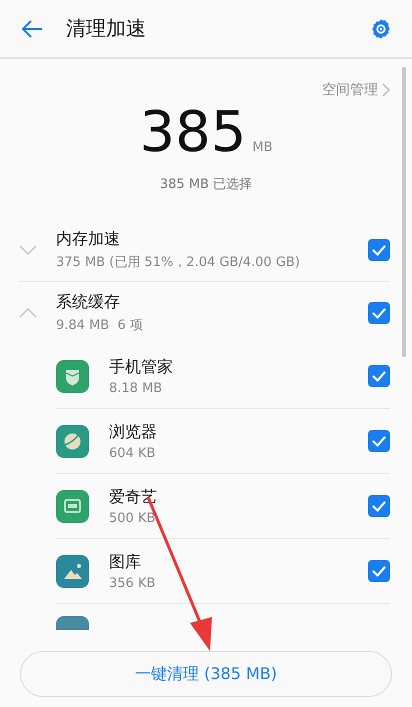 This screenshot has height=707, width=412. I want to click on app-name: 图库, so click(125, 562).